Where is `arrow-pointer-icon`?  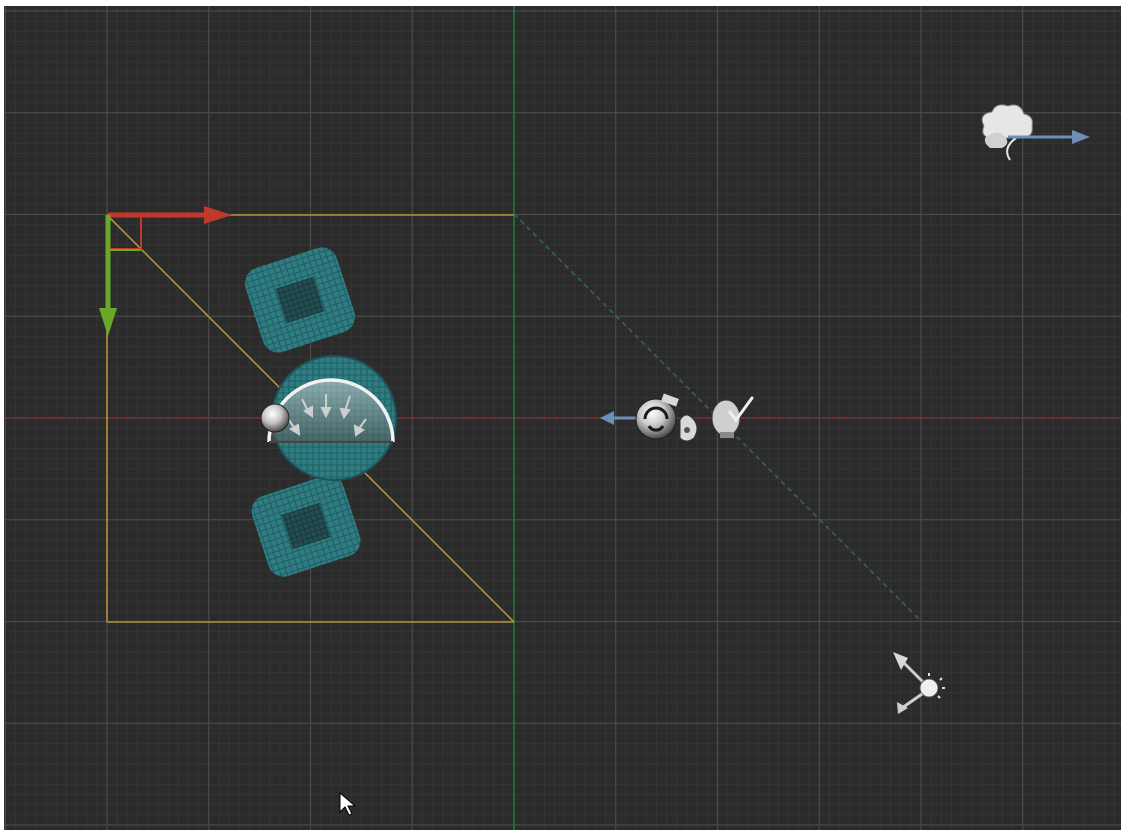 arrow-pointer-icon is located at coordinates (348, 803).